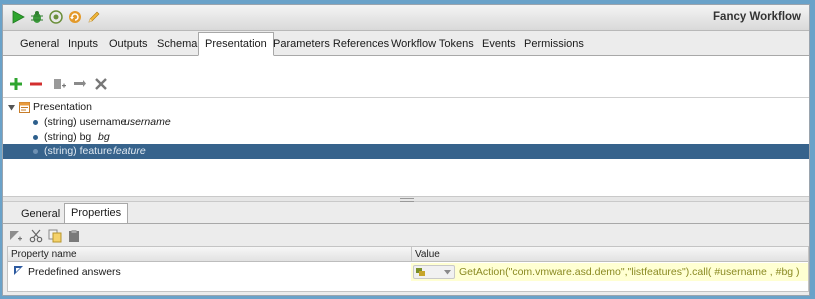 Image resolution: width=815 pixels, height=299 pixels. Describe the element at coordinates (62, 107) in the screenshot. I see `tree-root-label: Presentation` at that location.